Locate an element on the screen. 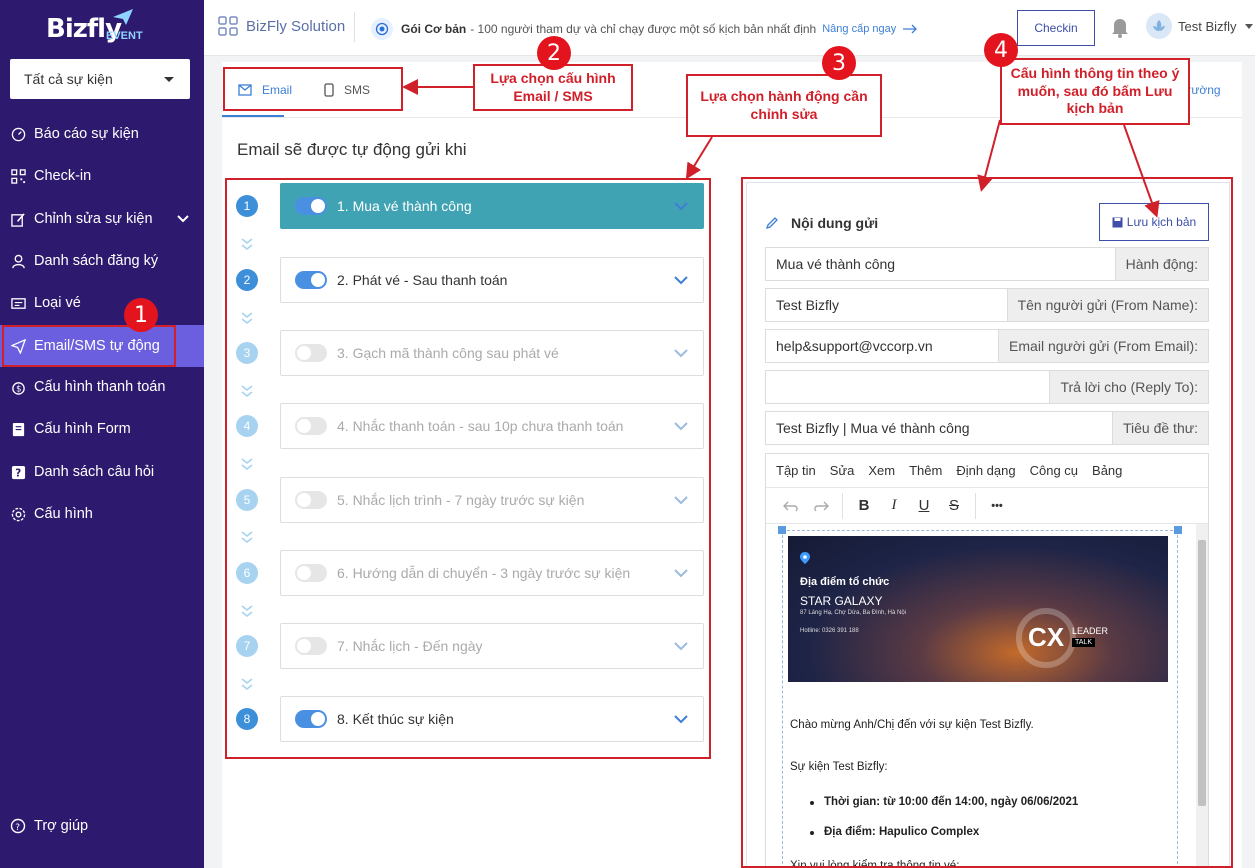 The height and width of the screenshot is (868, 1255). divider is located at coordinates (354, 27).